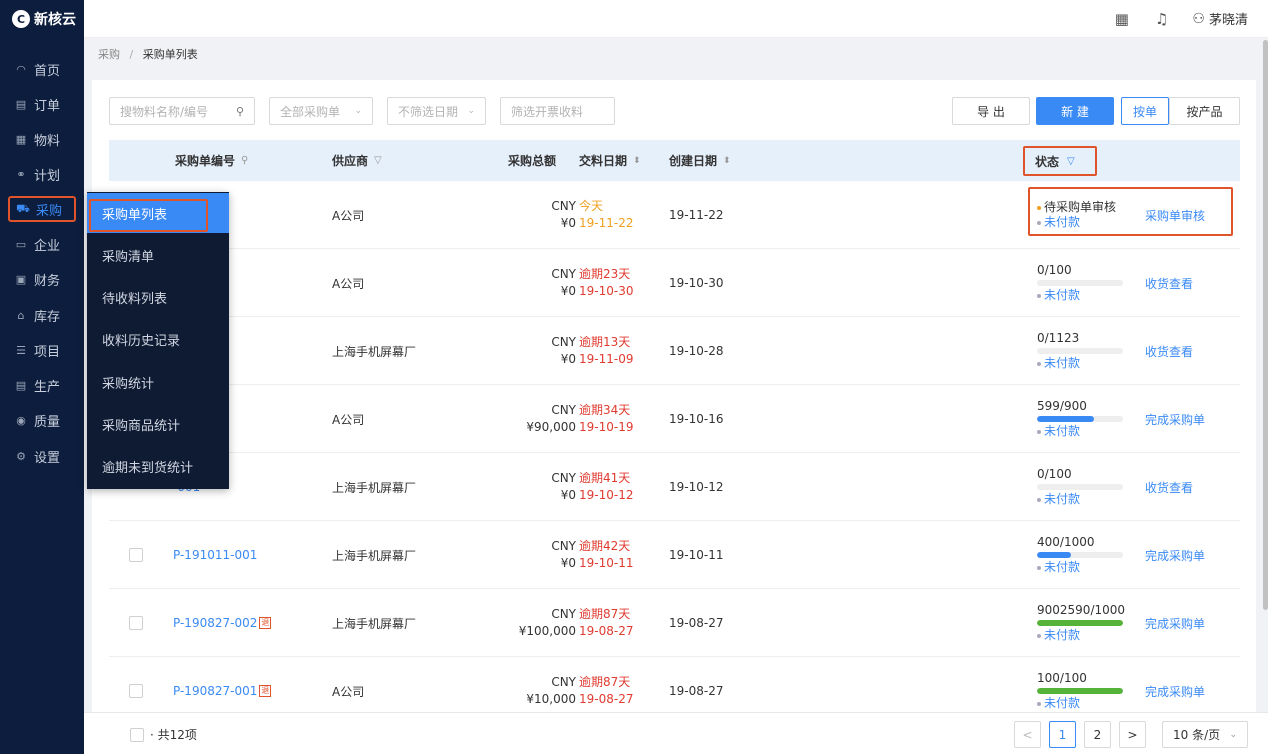  I want to click on delivery-date-value: 19-10-12, so click(606, 495).